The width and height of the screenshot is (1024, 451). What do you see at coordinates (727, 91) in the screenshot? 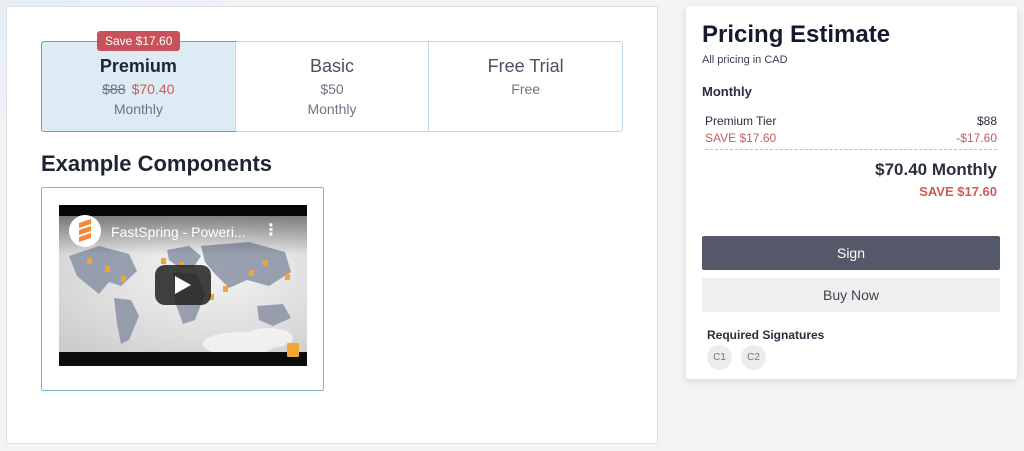
I see `billing-period: Monthly` at bounding box center [727, 91].